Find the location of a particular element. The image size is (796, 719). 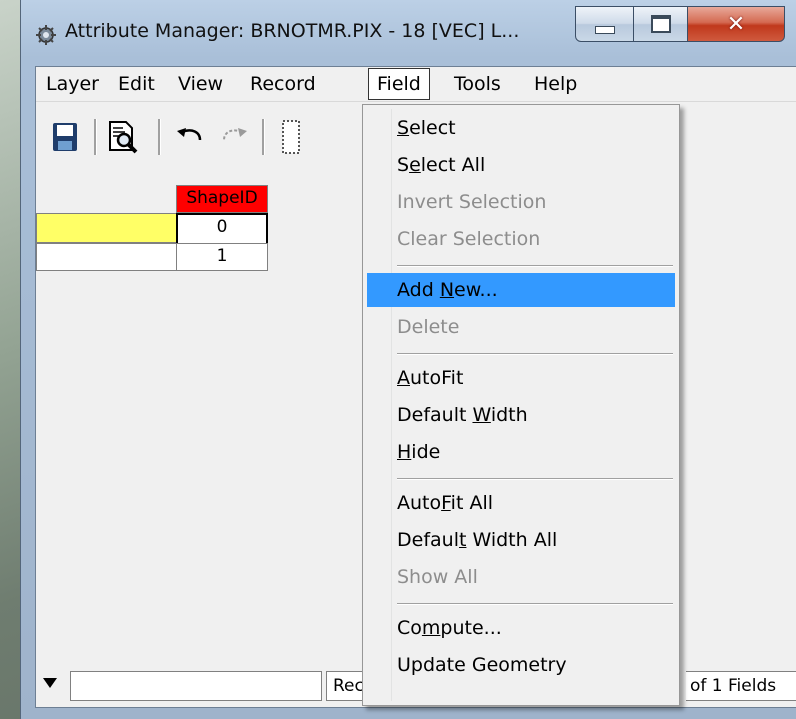

menu-item-autofit-all: AutoFit All is located at coordinates (521, 503).